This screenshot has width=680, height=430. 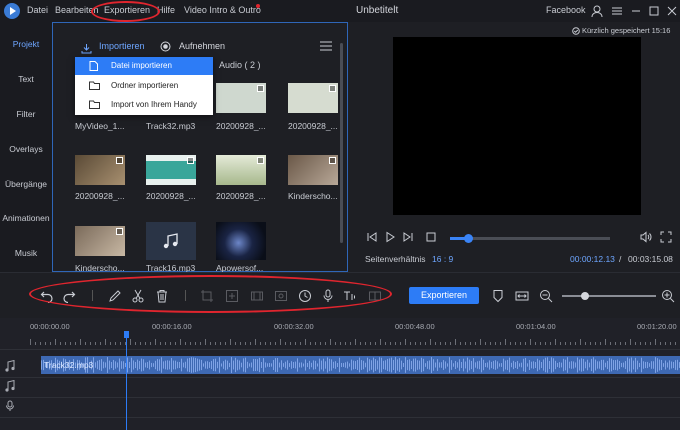 I want to click on zoom-out-icon, so click(x=546, y=296).